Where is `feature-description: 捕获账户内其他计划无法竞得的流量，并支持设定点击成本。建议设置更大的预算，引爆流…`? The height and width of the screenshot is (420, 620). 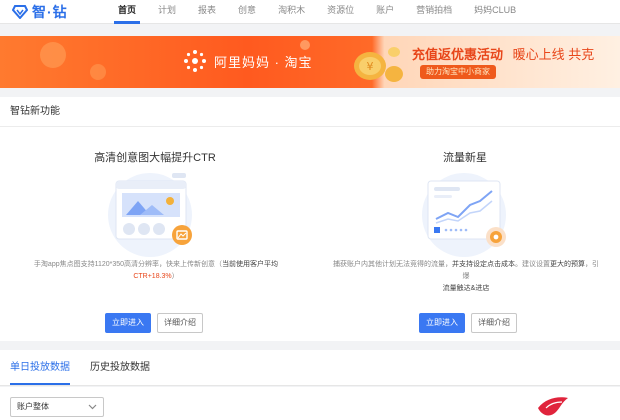
feature-description: 捕获账户内其他计划无法竞得的流量，并支持设定点击成本。建议设置更大的预算，引爆流… is located at coordinates (466, 277).